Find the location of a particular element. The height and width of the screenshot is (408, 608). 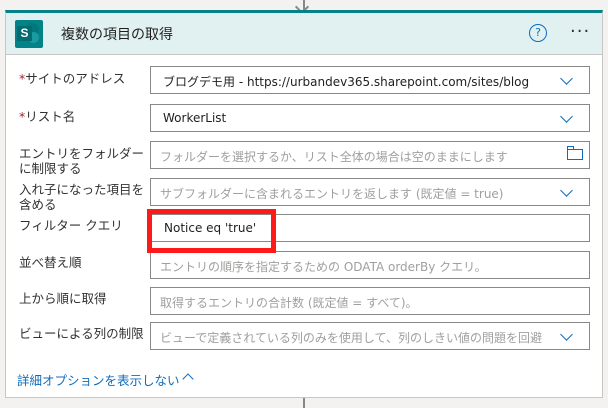

top-count-label: 上から順に取得 is located at coordinates (63, 298).